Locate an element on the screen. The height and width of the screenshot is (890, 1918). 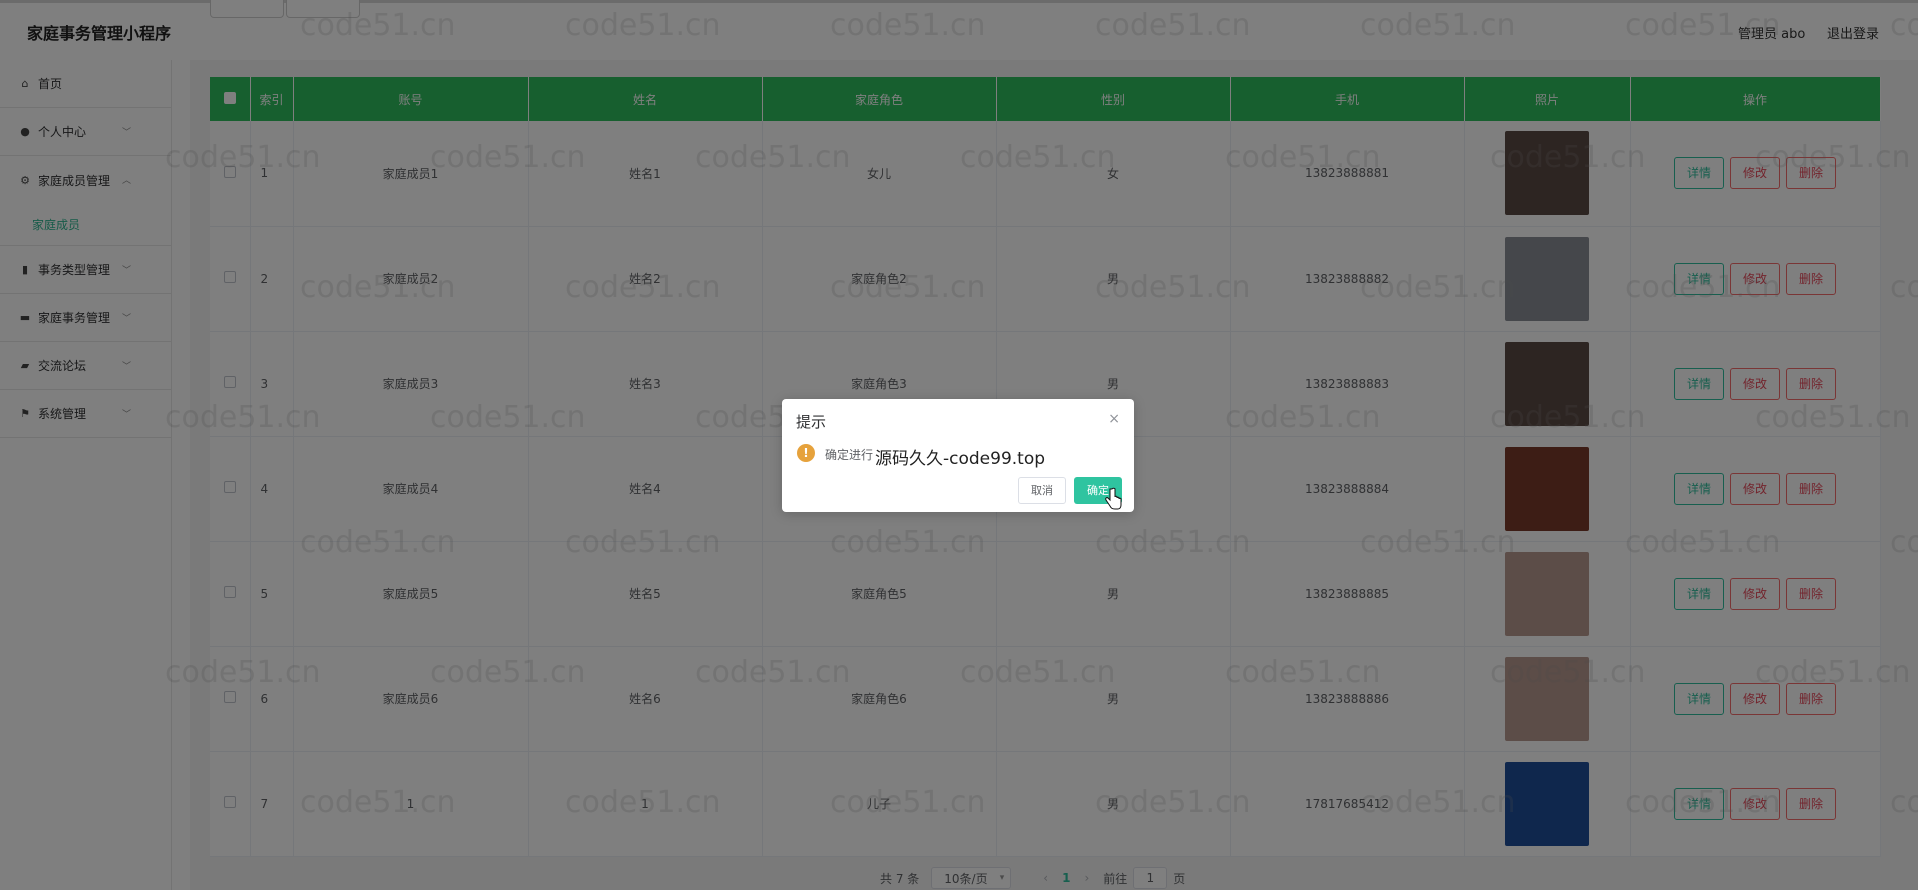
hand-cursor-icon is located at coordinates (1113, 498).